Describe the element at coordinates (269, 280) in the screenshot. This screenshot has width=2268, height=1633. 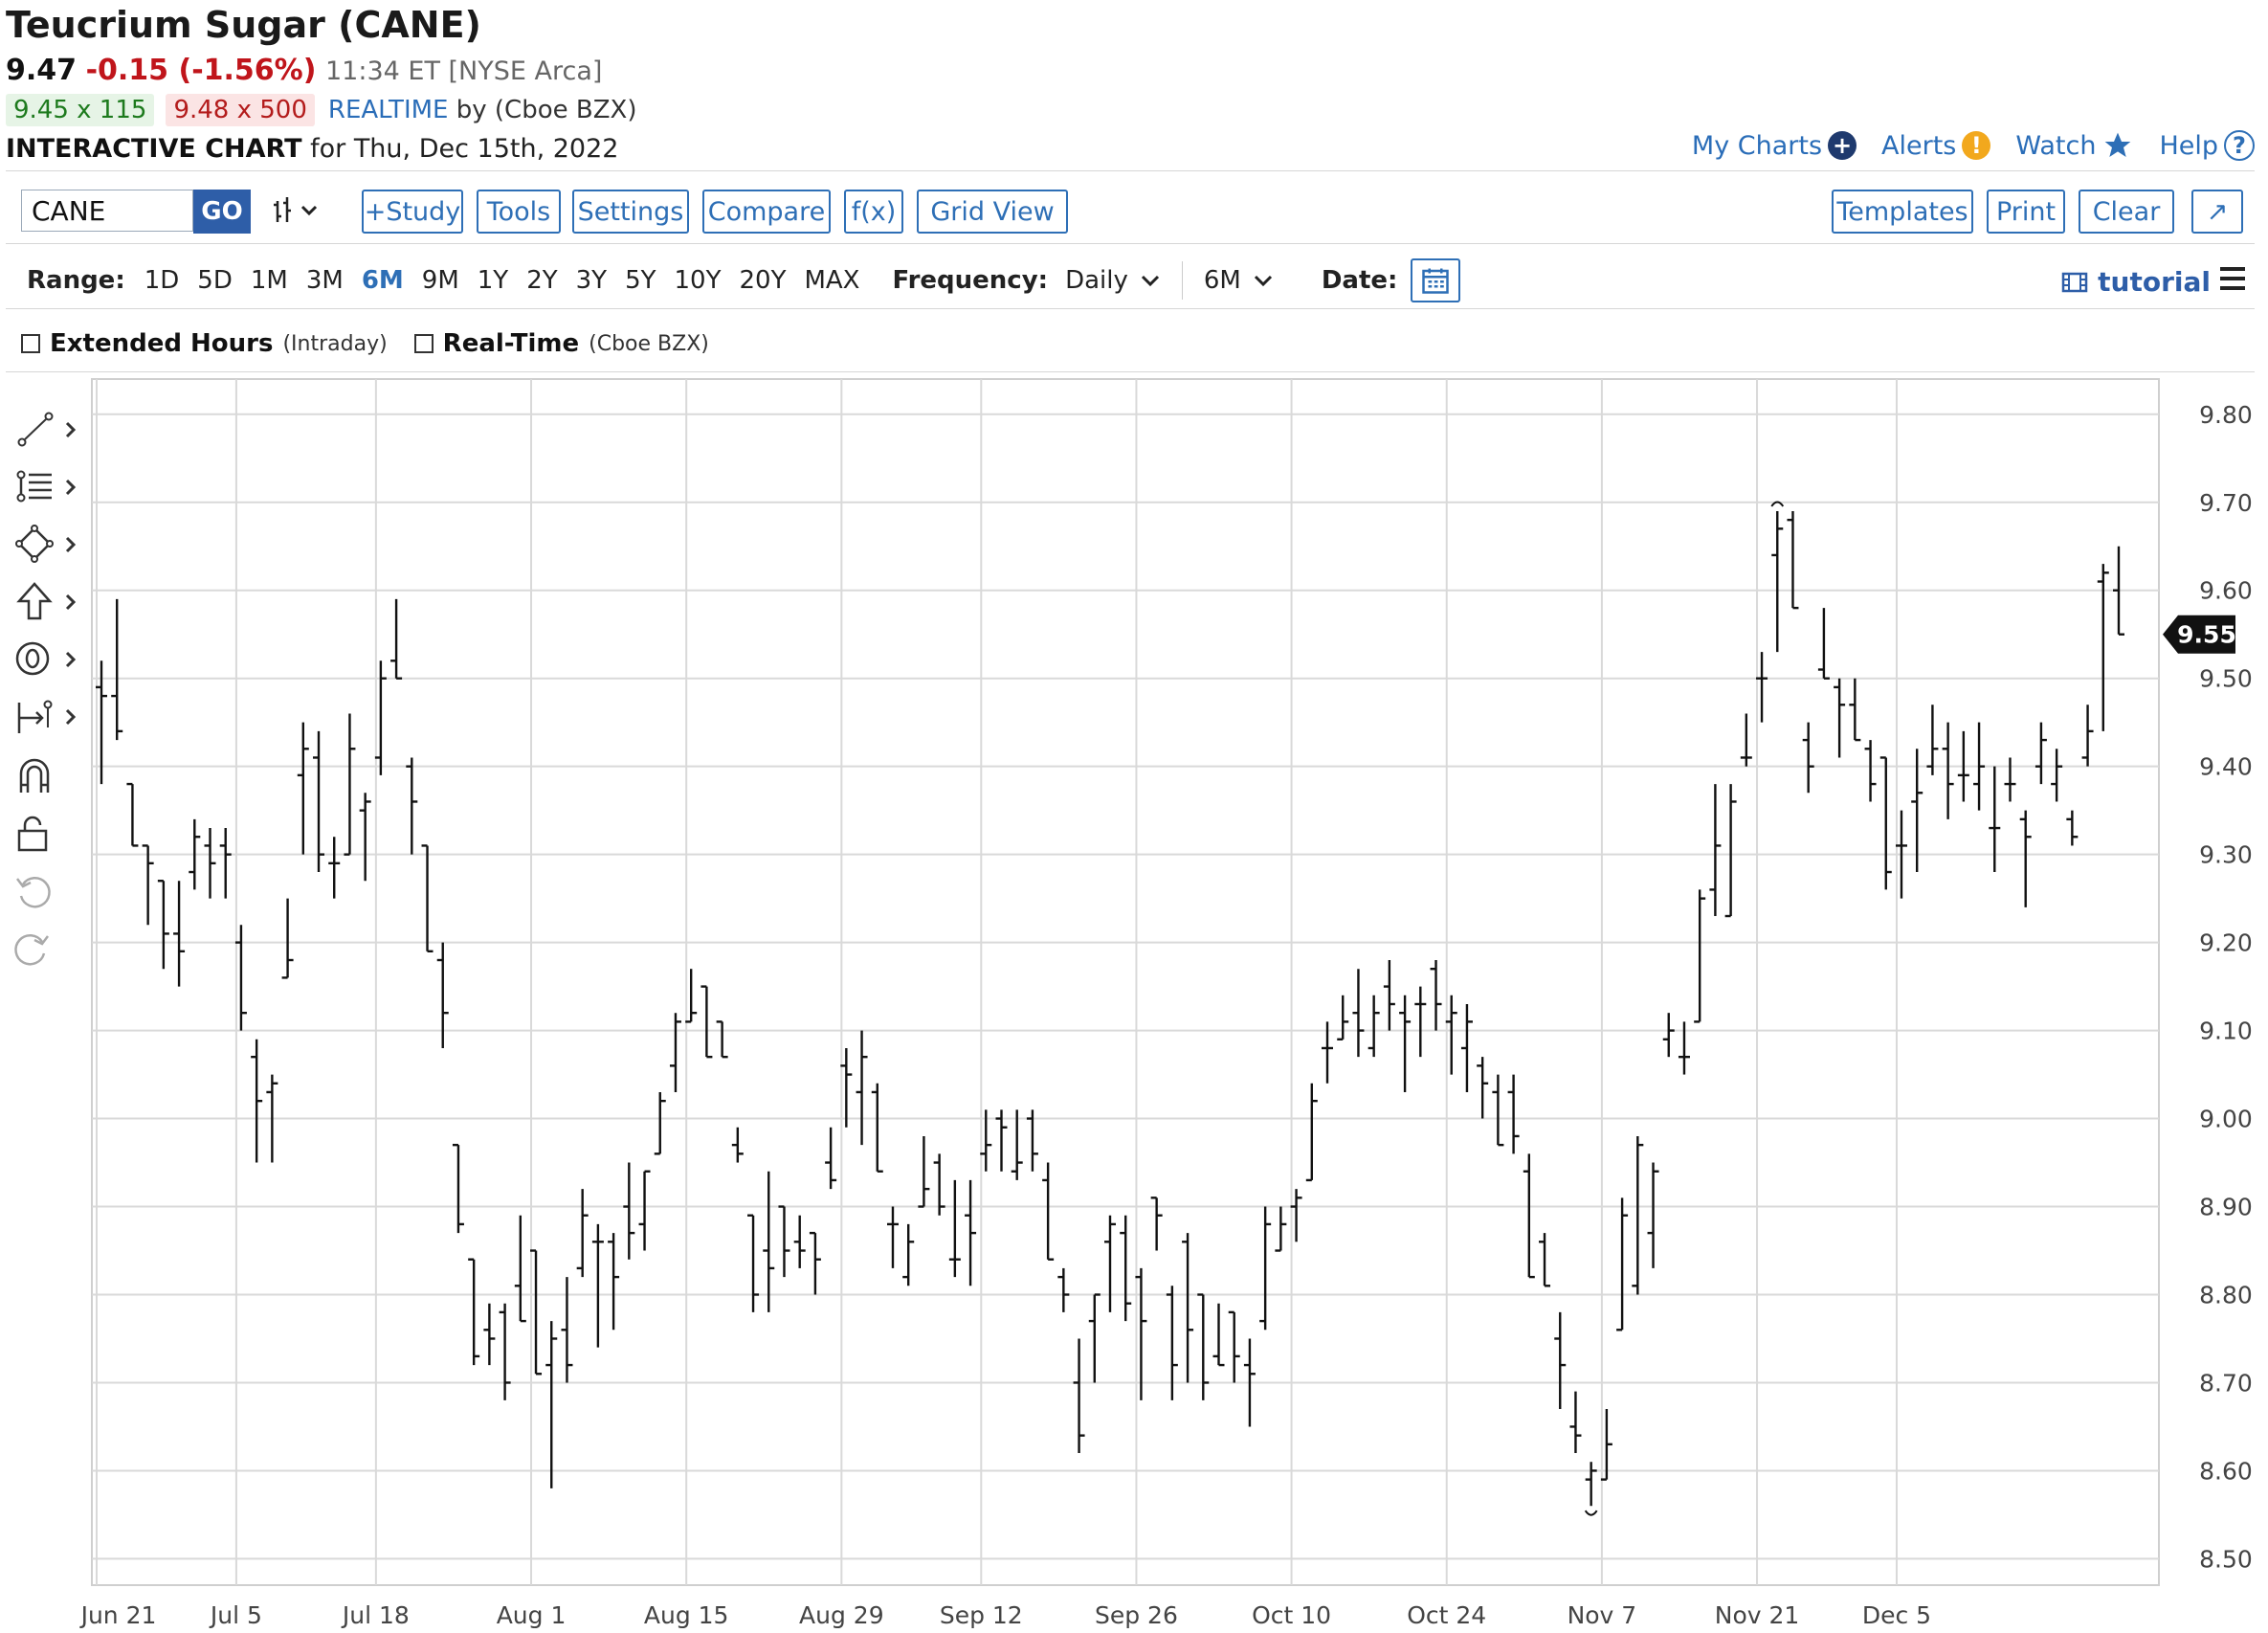
I see `range-1m: 1M` at that location.